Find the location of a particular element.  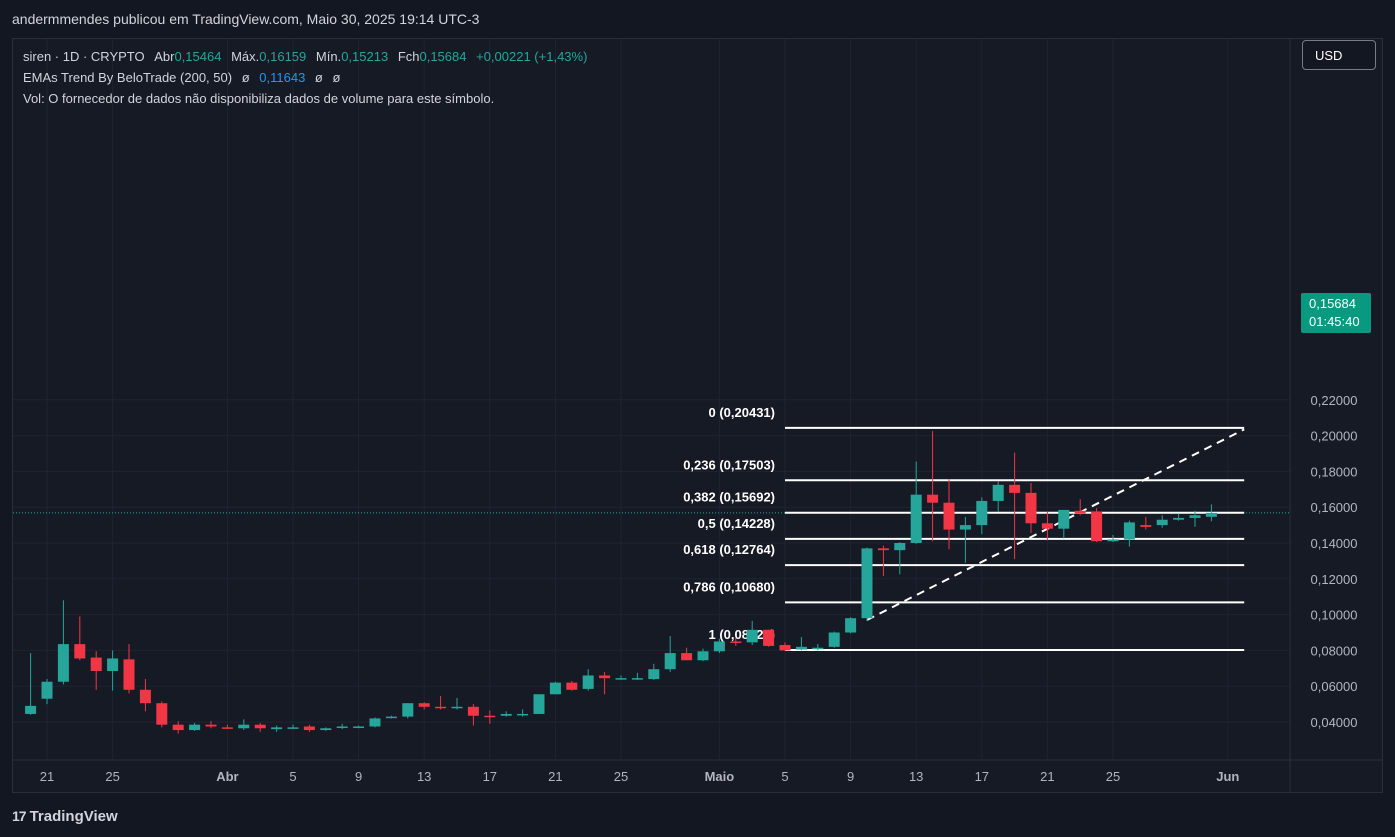

symbol-label: siren · 1D · CRYPTO is located at coordinates (84, 56).